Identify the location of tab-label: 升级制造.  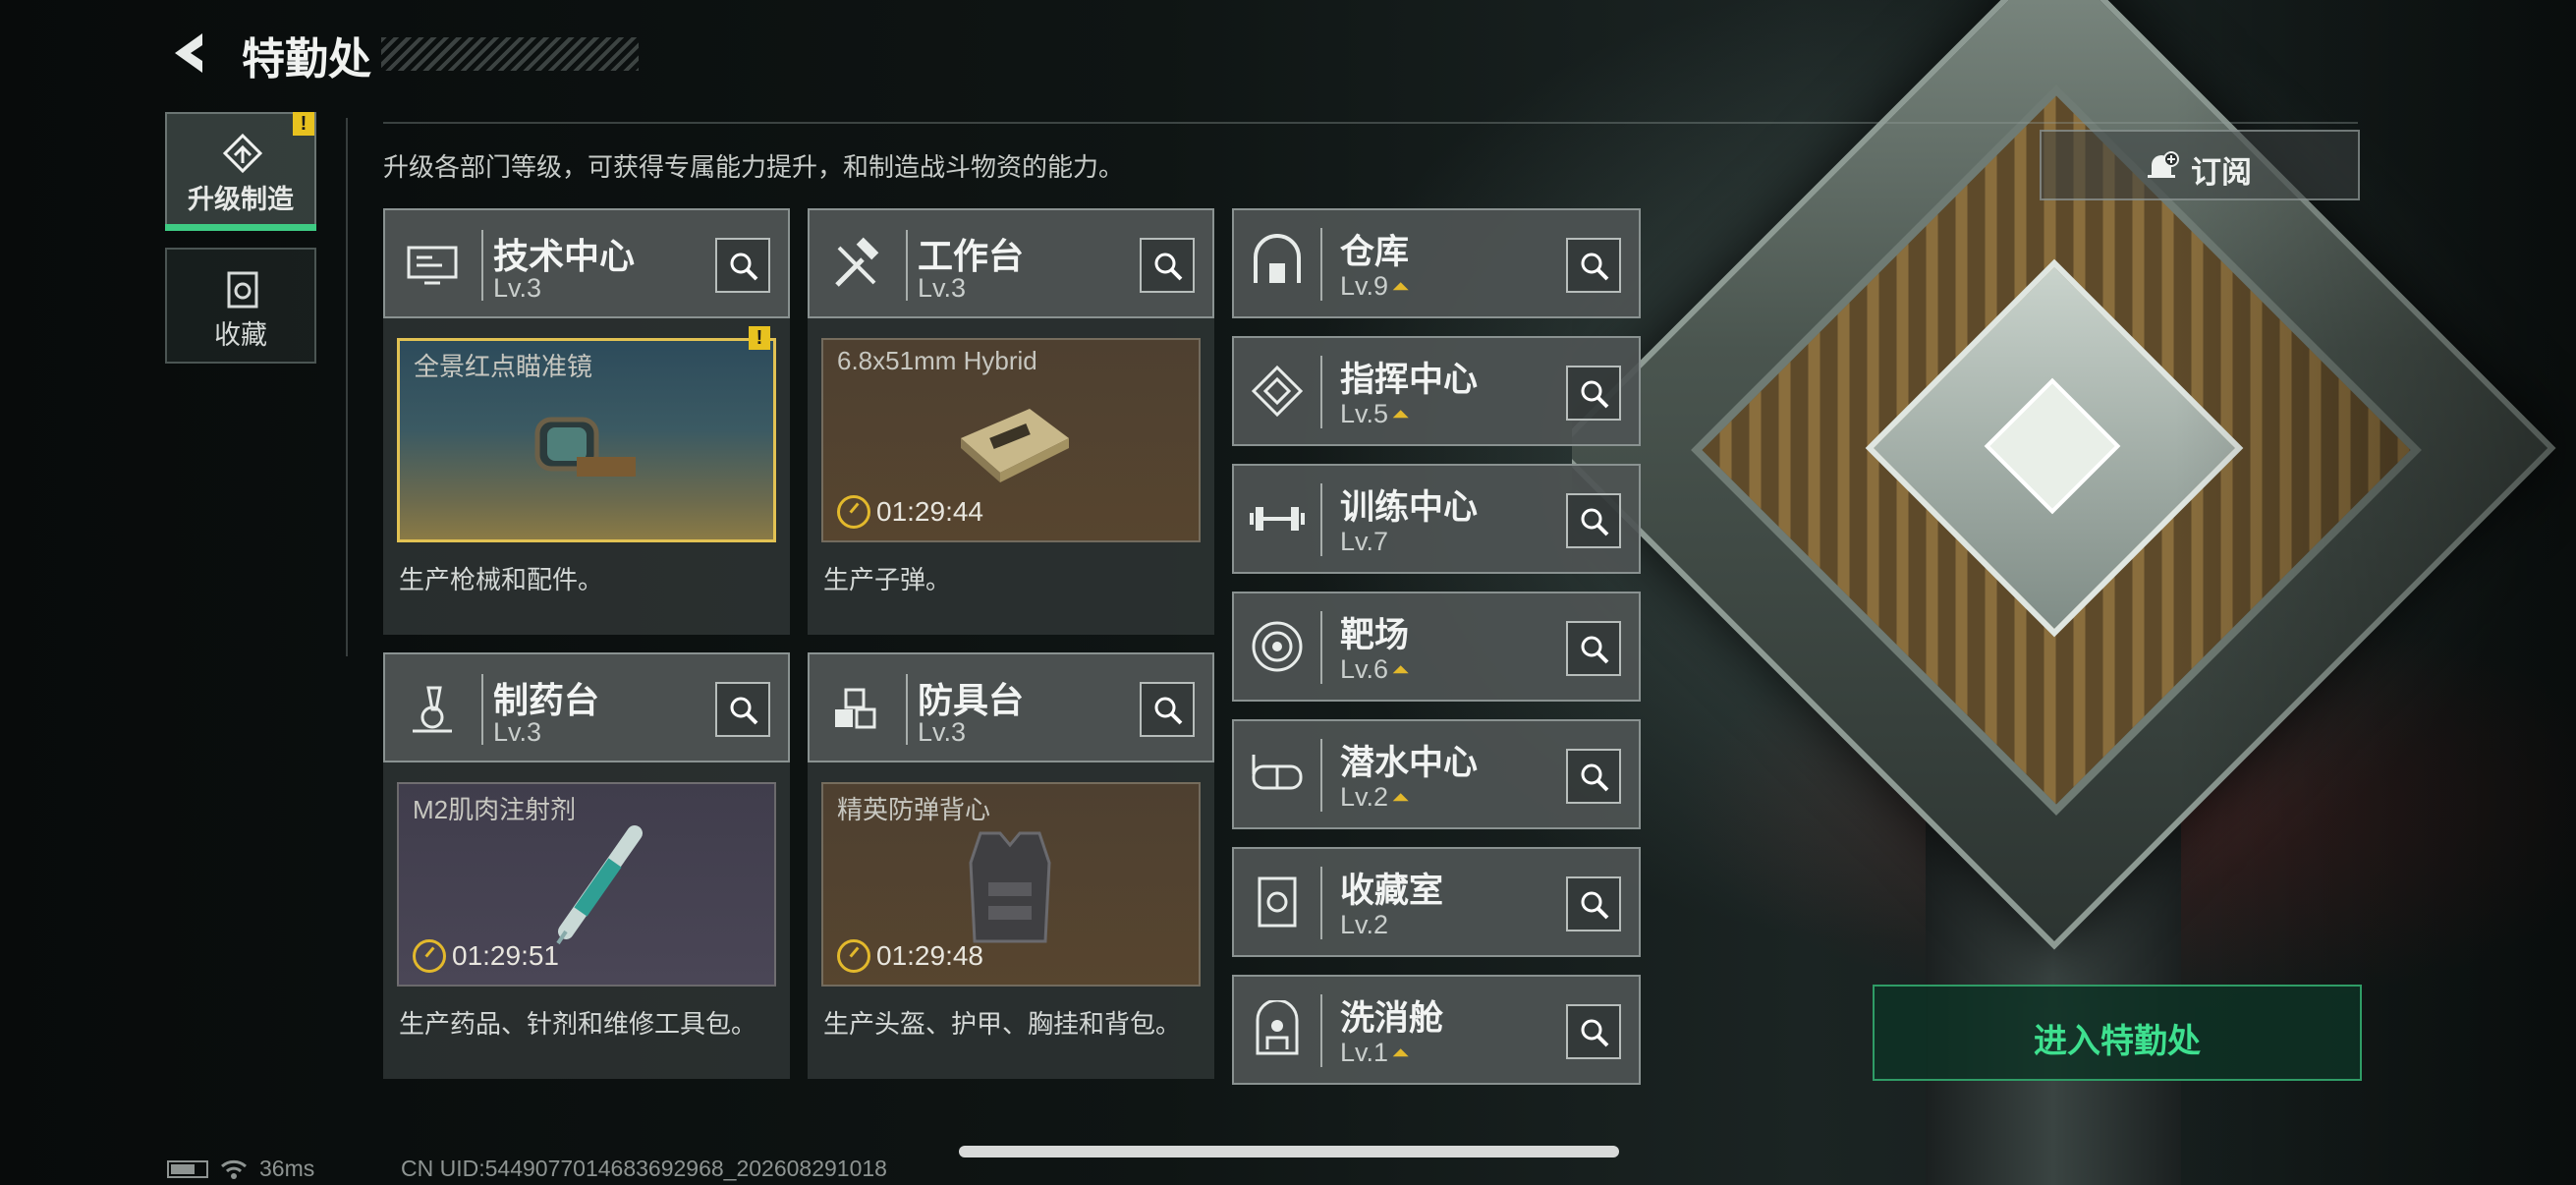
(241, 200).